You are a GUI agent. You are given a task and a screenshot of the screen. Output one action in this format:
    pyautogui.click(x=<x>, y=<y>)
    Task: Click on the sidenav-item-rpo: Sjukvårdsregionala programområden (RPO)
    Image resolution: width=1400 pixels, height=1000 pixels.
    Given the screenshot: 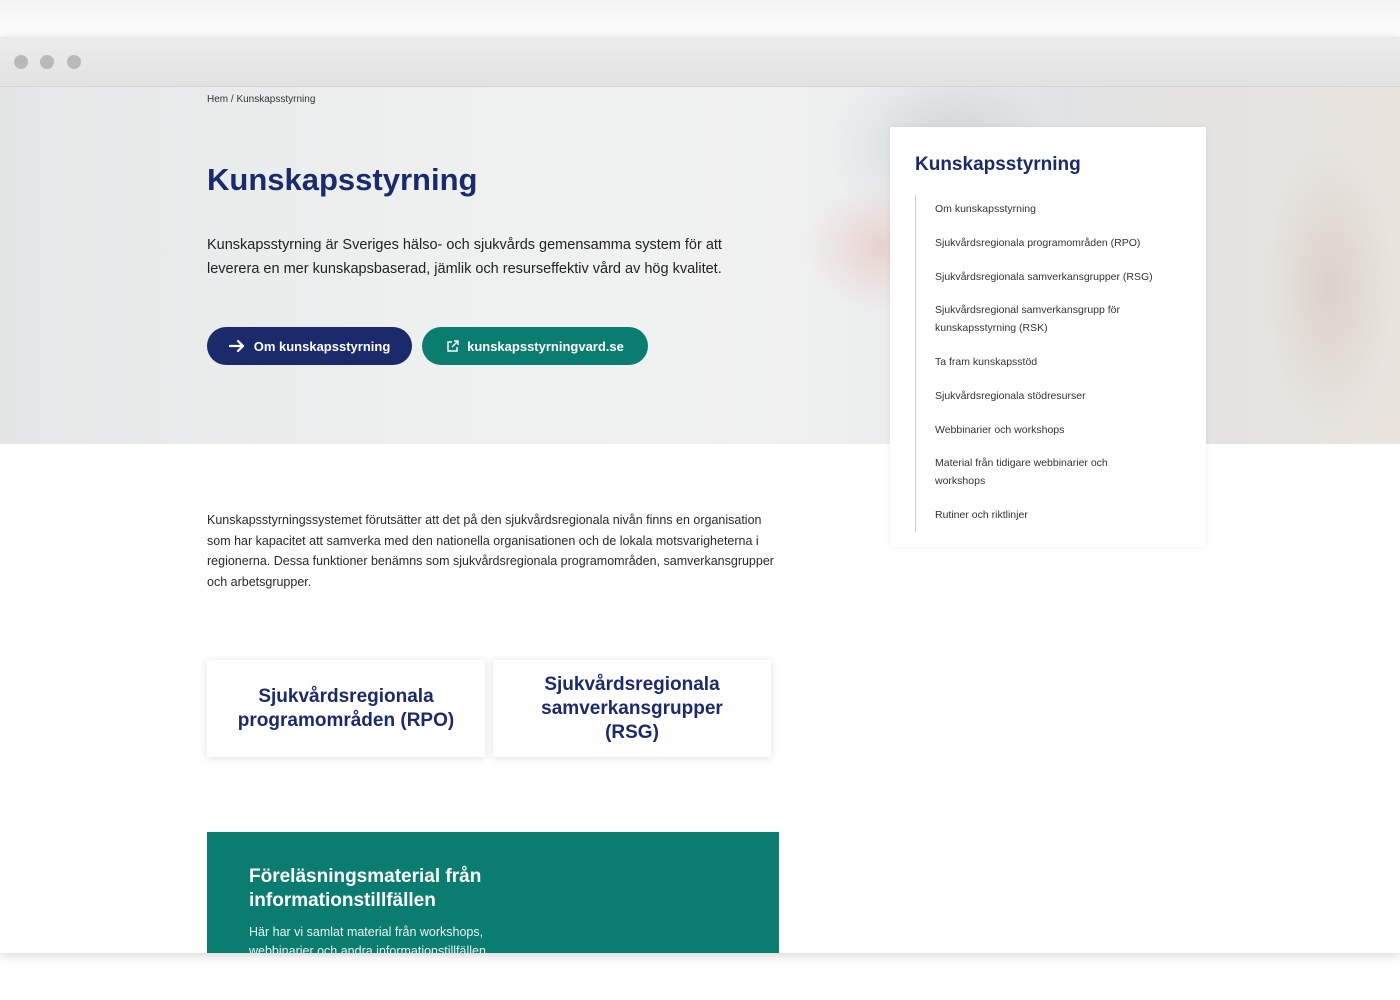 What is the action you would take?
    pyautogui.click(x=1055, y=243)
    